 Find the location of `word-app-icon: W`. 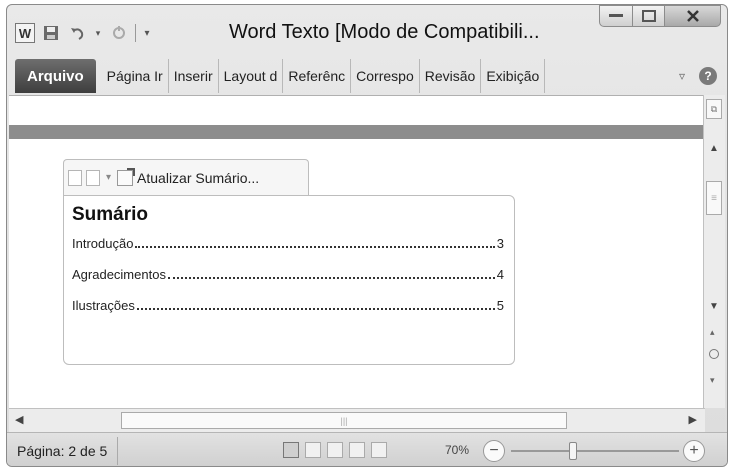

word-app-icon: W is located at coordinates (25, 33).